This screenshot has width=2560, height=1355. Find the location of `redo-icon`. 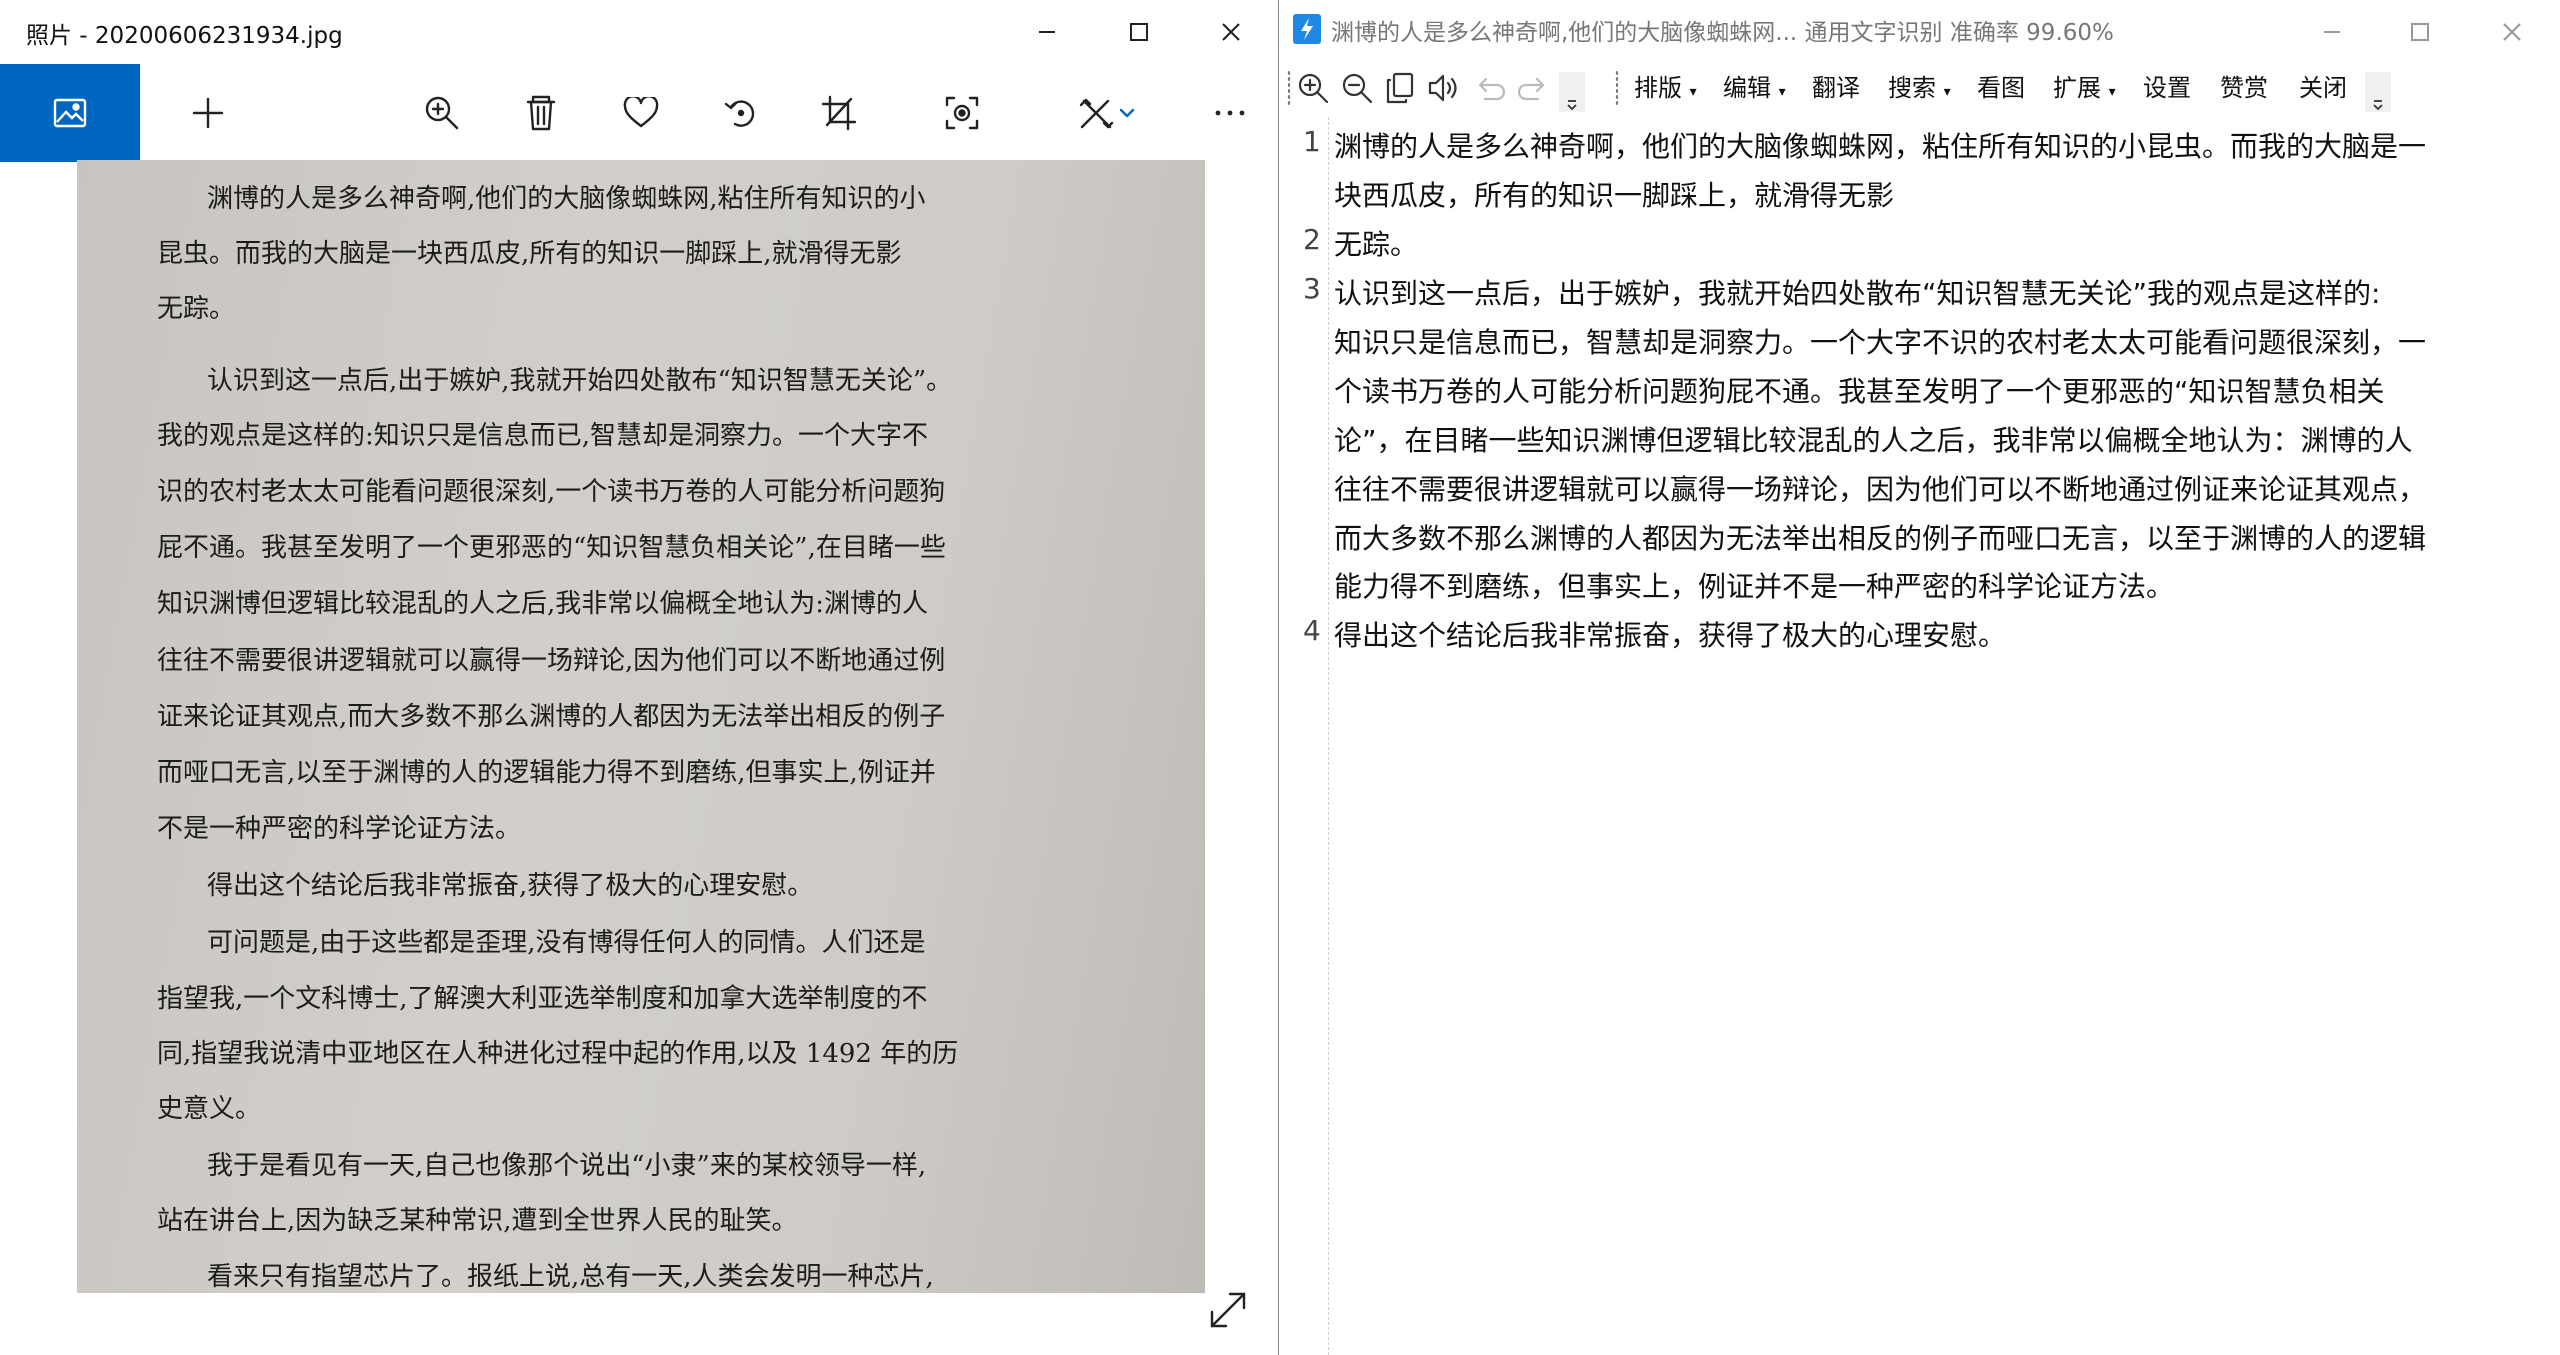

redo-icon is located at coordinates (1531, 89).